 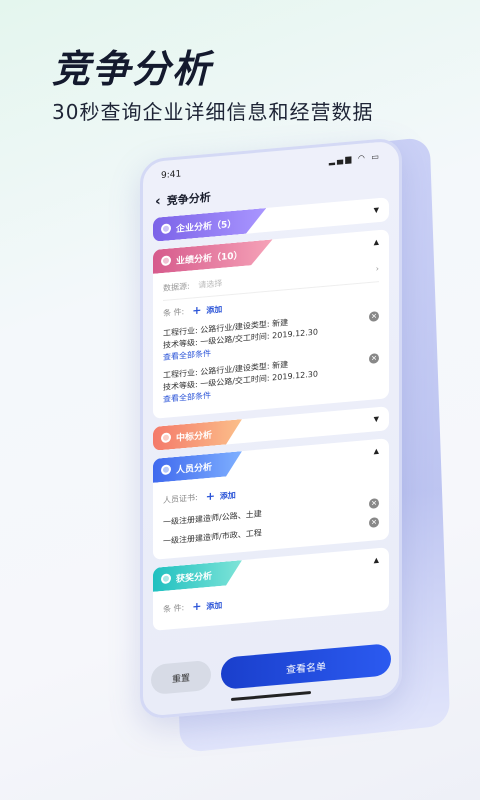 I want to click on status-time: 9:41, so click(x=171, y=175).